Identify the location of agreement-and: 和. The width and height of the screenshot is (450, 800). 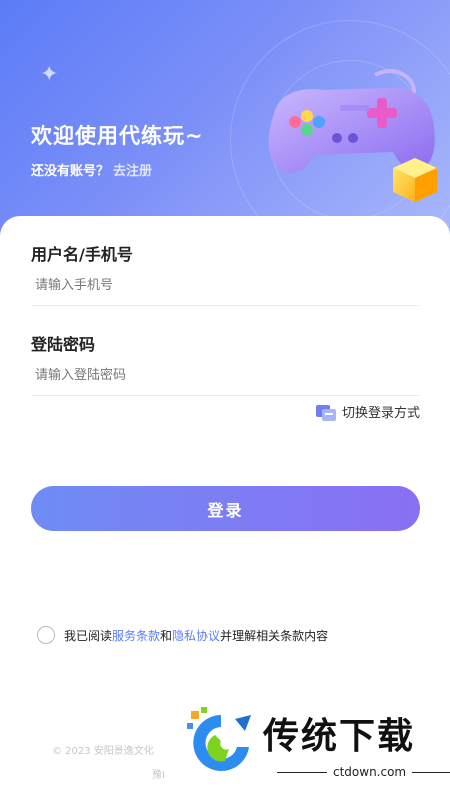
(166, 635).